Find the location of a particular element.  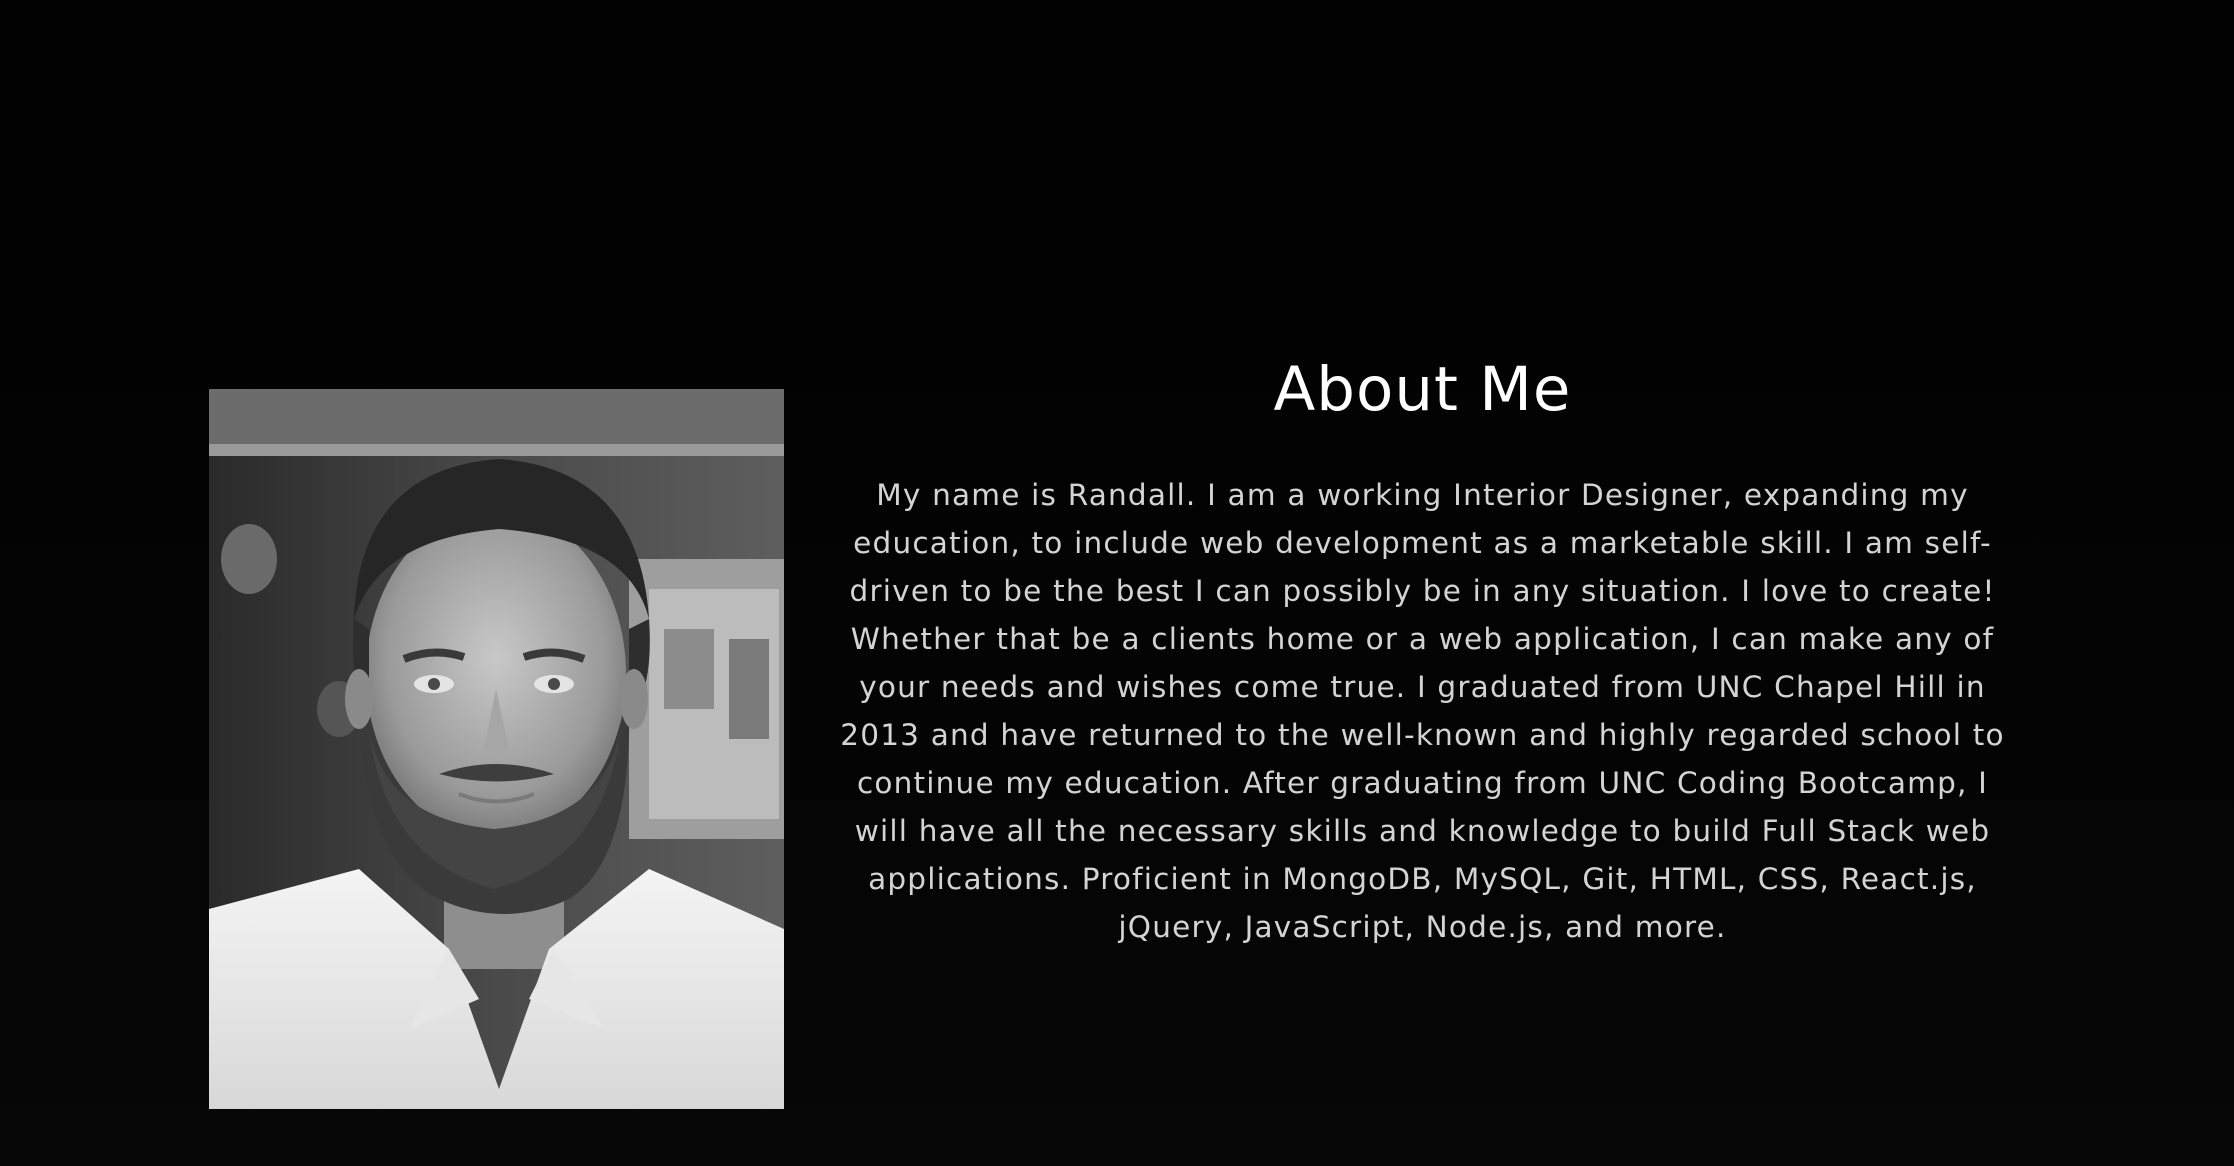

about-title: About Me is located at coordinates (1422, 389).